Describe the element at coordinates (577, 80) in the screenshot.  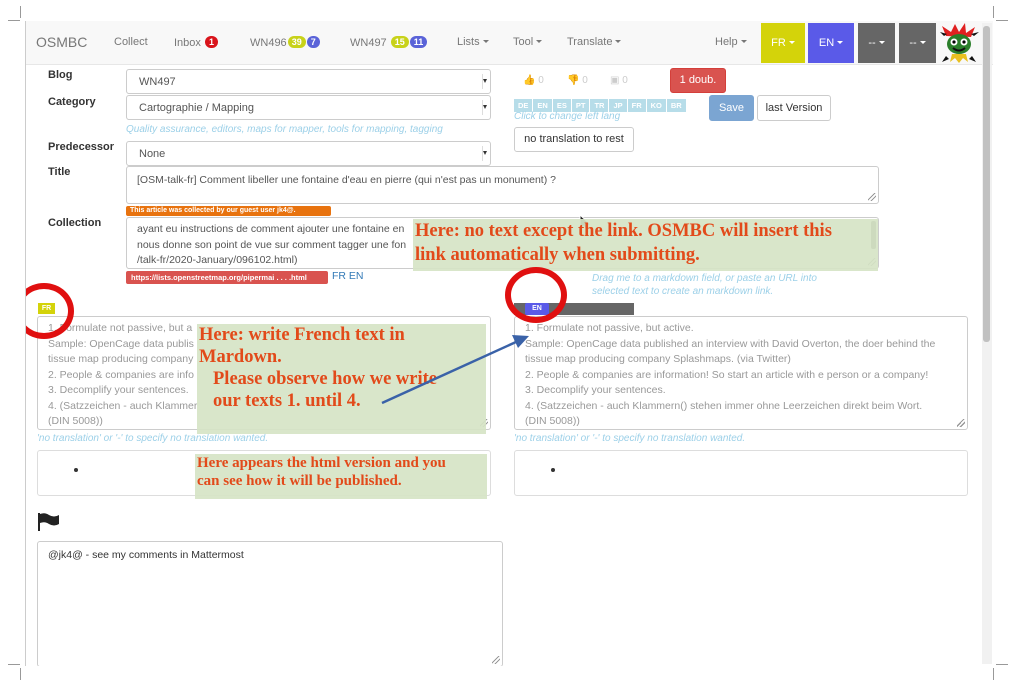
I see `vote-down: 👎 0` at that location.